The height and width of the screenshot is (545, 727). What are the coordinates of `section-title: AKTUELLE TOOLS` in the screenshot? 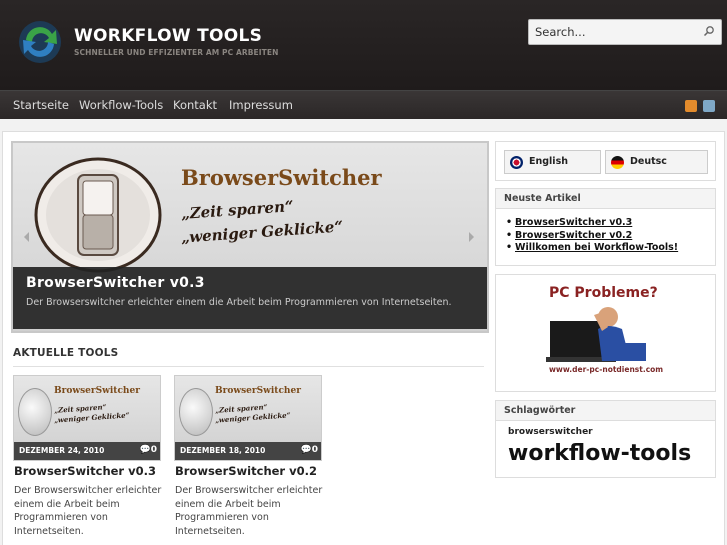 It's located at (66, 353).